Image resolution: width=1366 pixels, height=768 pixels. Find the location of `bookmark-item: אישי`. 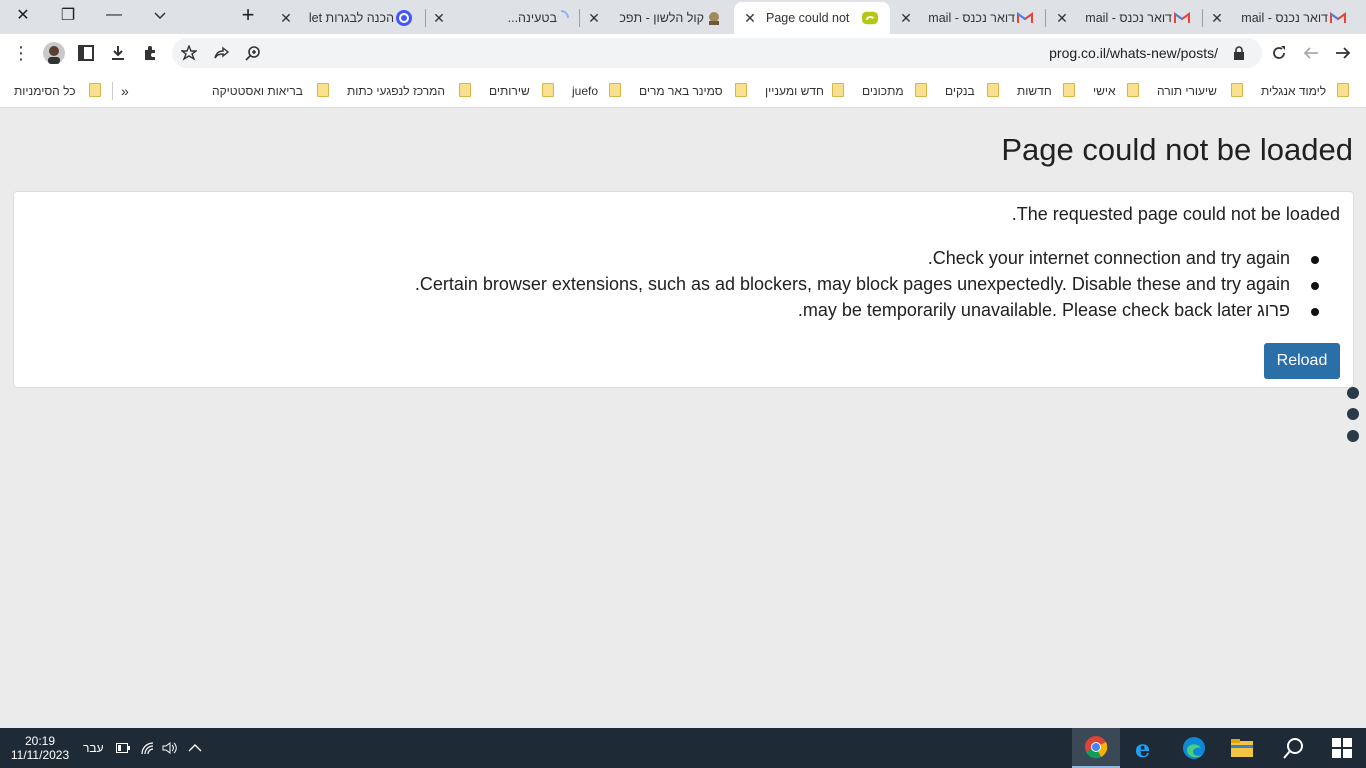

bookmark-item: אישי is located at coordinates (1104, 91).